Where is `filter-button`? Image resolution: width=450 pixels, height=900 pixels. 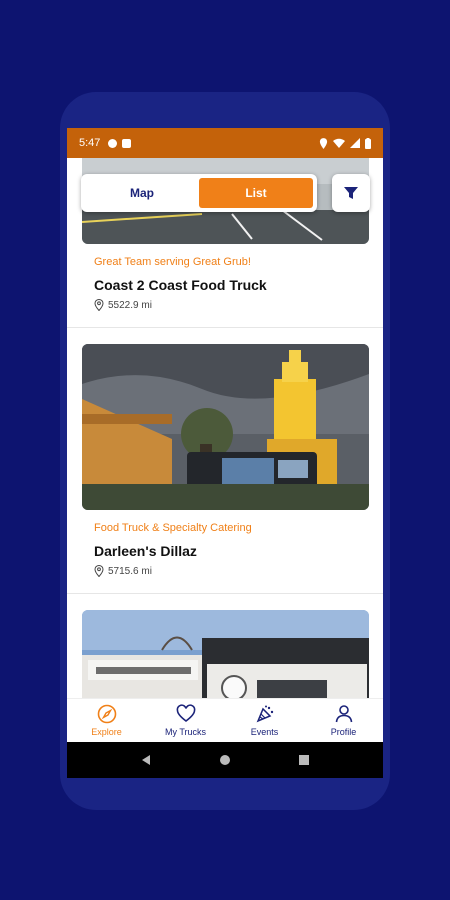 filter-button is located at coordinates (351, 193).